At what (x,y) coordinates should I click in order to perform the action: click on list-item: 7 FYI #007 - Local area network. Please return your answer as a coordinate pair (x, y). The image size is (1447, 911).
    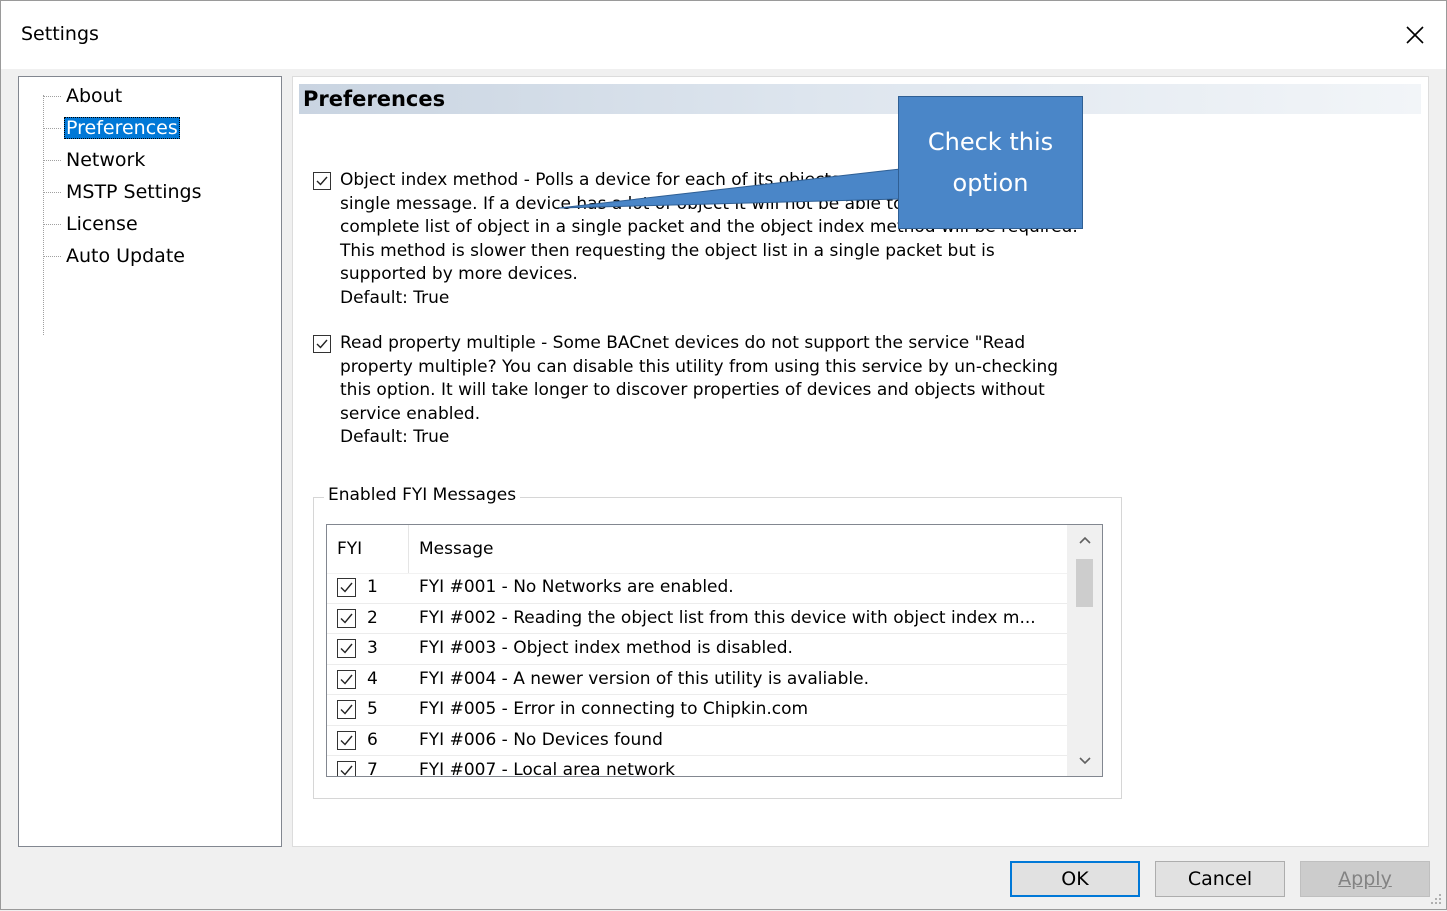
    Looking at the image, I should click on (697, 766).